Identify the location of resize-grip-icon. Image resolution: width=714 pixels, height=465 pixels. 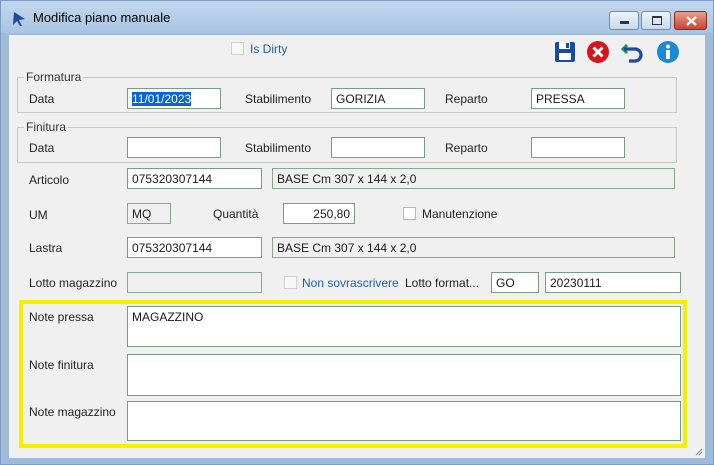
(698, 451).